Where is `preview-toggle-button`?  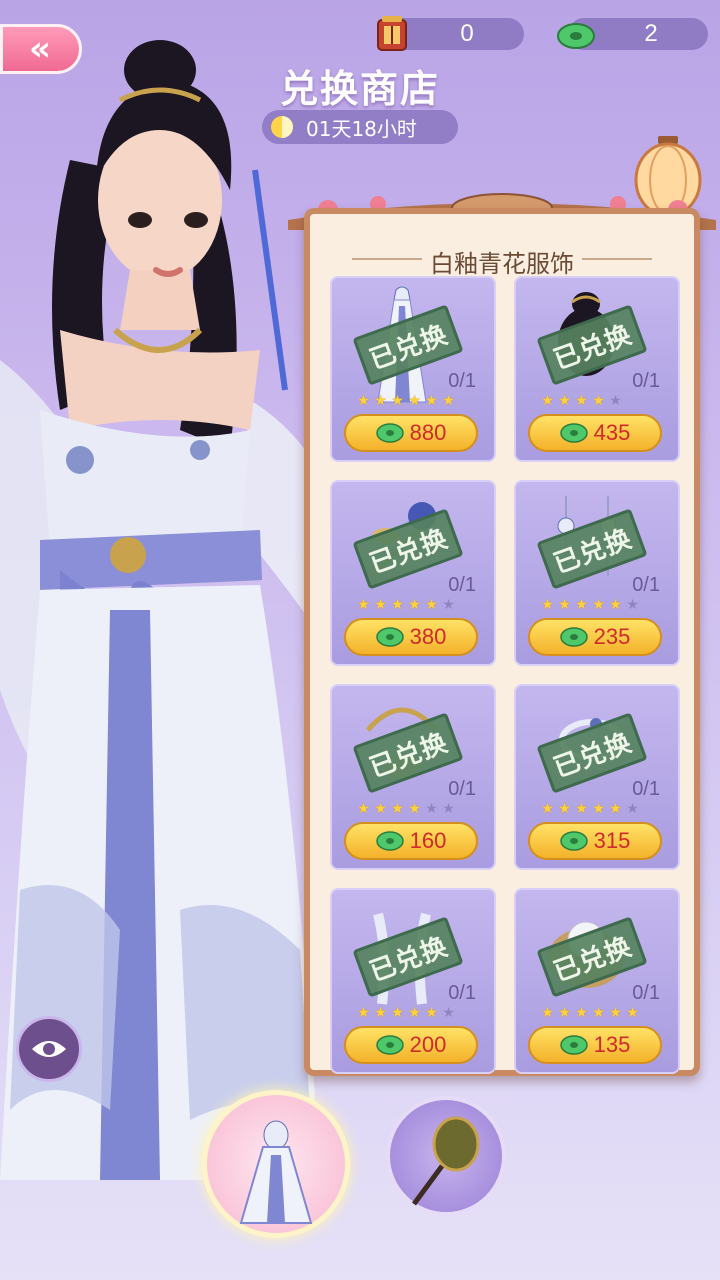 preview-toggle-button is located at coordinates (49, 1049).